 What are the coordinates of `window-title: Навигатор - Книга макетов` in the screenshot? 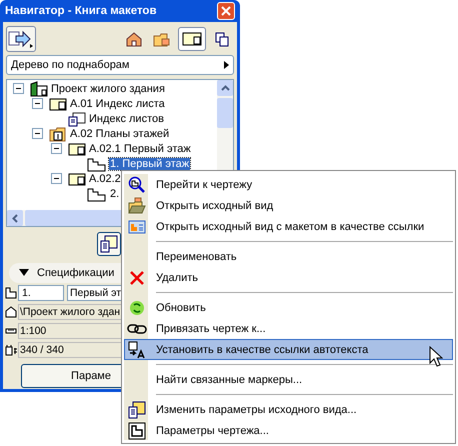 It's located at (81, 11).